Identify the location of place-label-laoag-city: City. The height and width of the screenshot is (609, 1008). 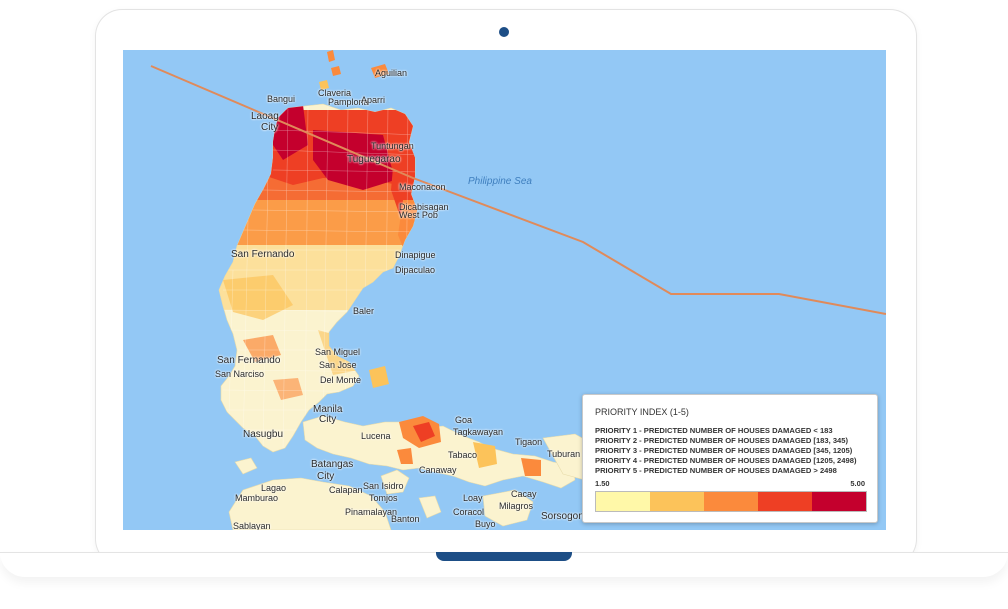
(270, 127).